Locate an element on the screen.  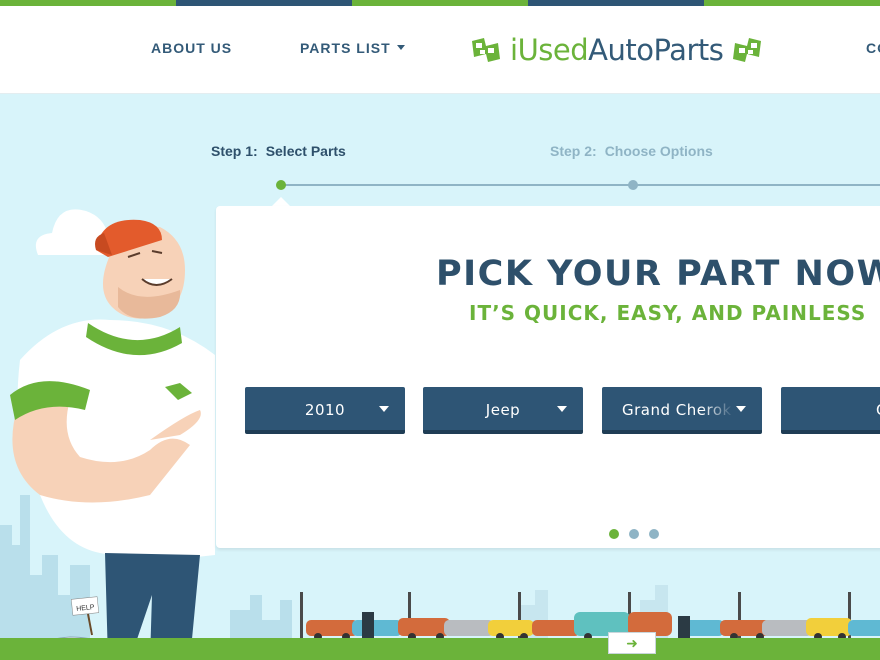
step-1-label: Select Parts is located at coordinates (305, 151).